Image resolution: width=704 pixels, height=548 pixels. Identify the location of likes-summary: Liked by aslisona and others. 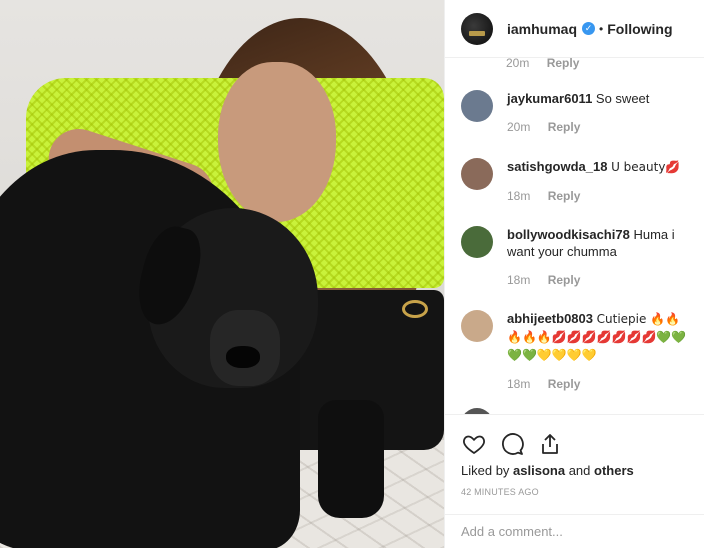
(547, 470).